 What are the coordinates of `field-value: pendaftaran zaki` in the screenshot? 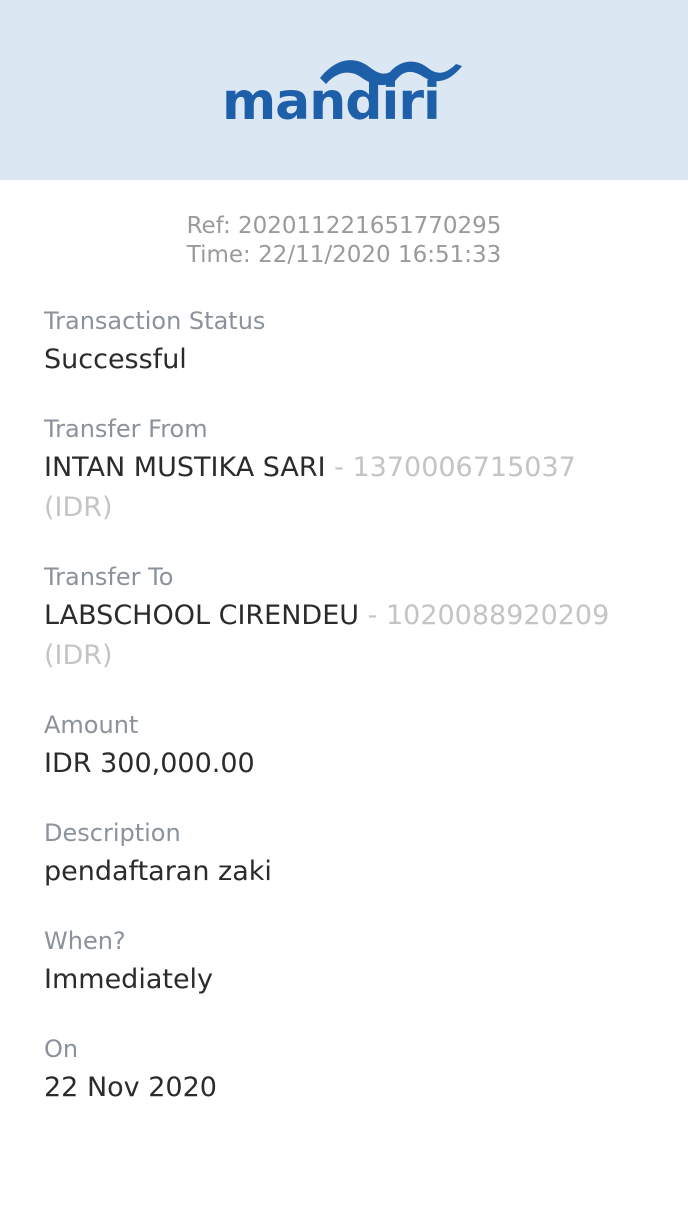 It's located at (158, 871).